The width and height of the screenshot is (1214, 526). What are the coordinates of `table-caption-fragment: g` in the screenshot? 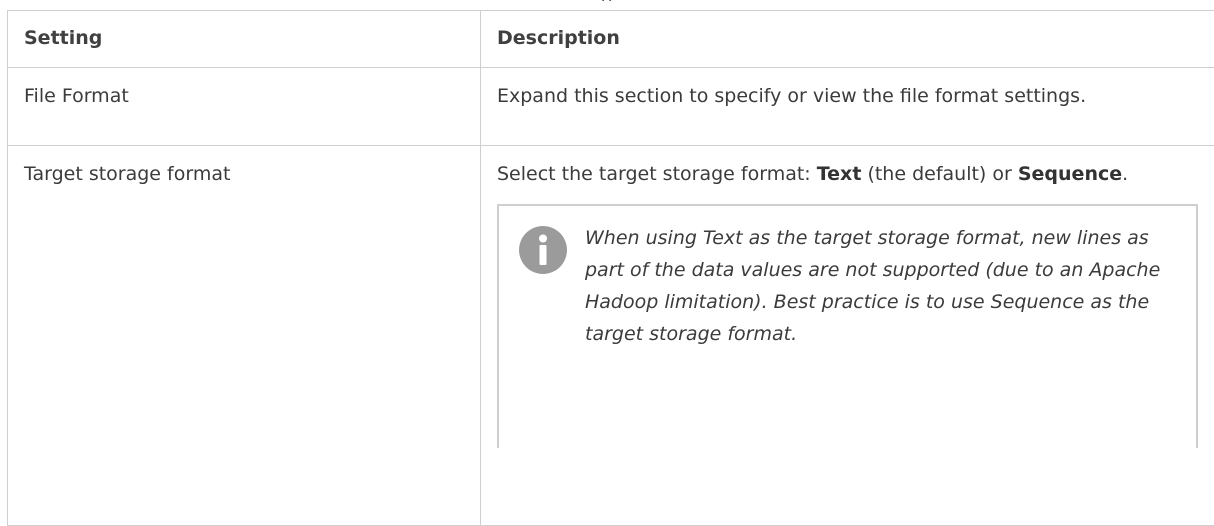 It's located at (607, 0).